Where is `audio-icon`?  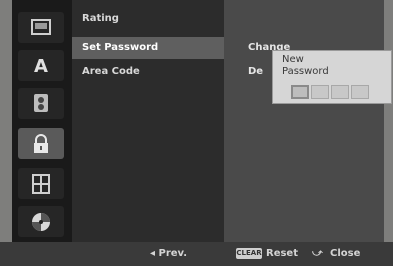
audio-icon is located at coordinates (41, 103).